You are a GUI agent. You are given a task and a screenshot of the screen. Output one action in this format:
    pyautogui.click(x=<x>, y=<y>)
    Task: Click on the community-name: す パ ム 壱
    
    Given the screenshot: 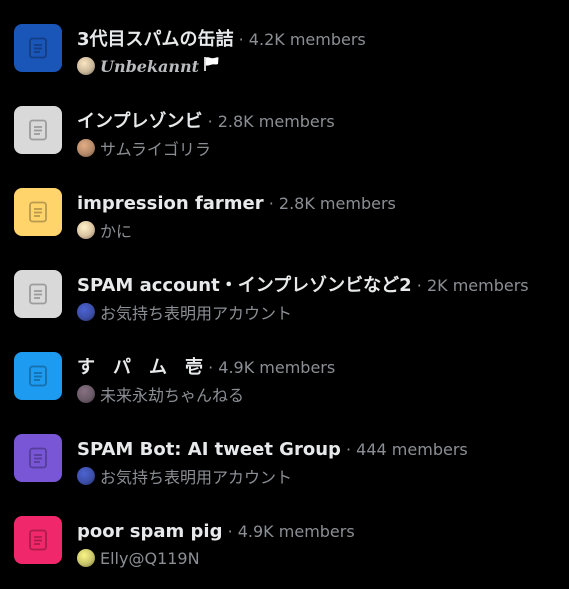 What is the action you would take?
    pyautogui.click(x=140, y=367)
    